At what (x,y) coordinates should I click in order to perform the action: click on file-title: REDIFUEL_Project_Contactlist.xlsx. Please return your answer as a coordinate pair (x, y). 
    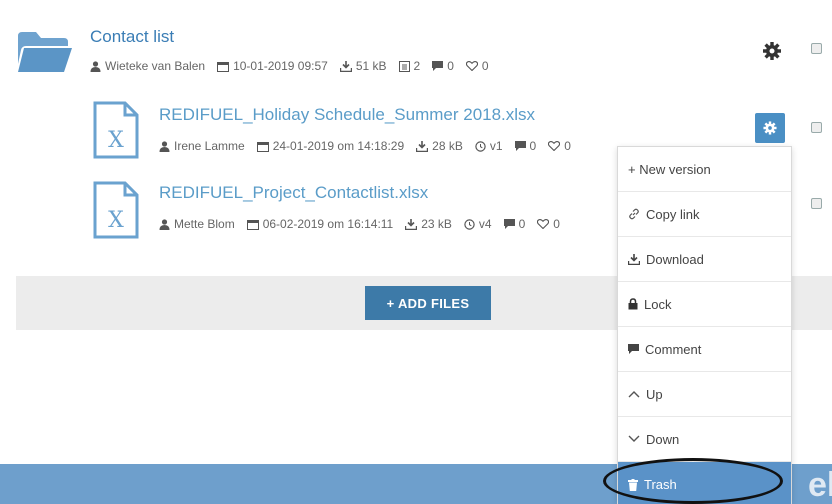
    Looking at the image, I should click on (293, 193).